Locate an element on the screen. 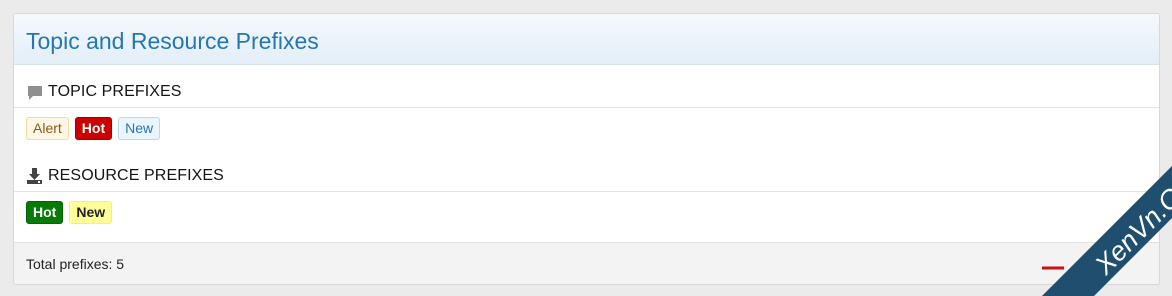 The height and width of the screenshot is (296, 1172). topic-prefixes-header: TOPIC PREFIXES is located at coordinates (586, 86).